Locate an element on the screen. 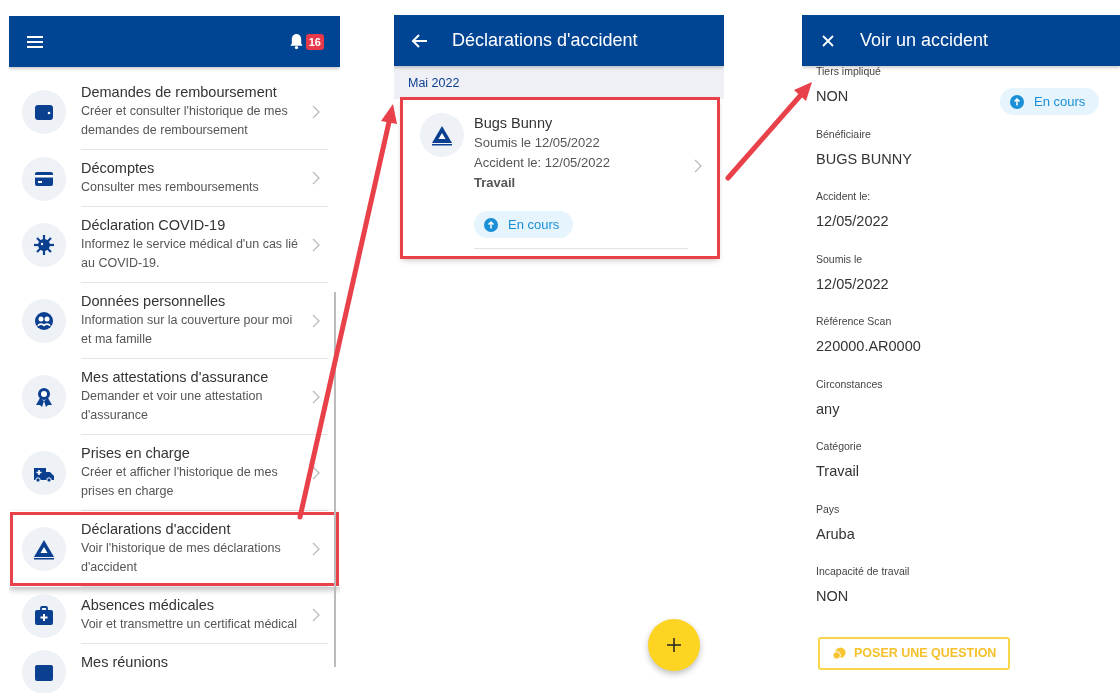  menu-item-title: Déclaration COVID-19 is located at coordinates (154, 225).